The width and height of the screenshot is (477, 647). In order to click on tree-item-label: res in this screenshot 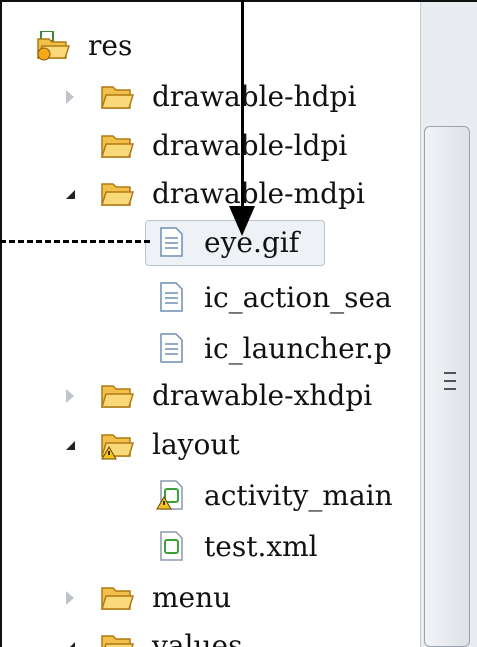, I will do `click(110, 45)`.